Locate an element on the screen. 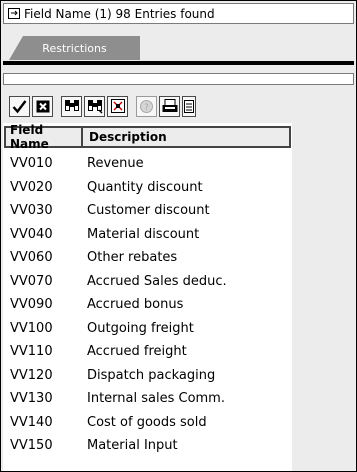 The height and width of the screenshot is (472, 357). tab-restrictions-label: Restrictions is located at coordinates (74, 48).